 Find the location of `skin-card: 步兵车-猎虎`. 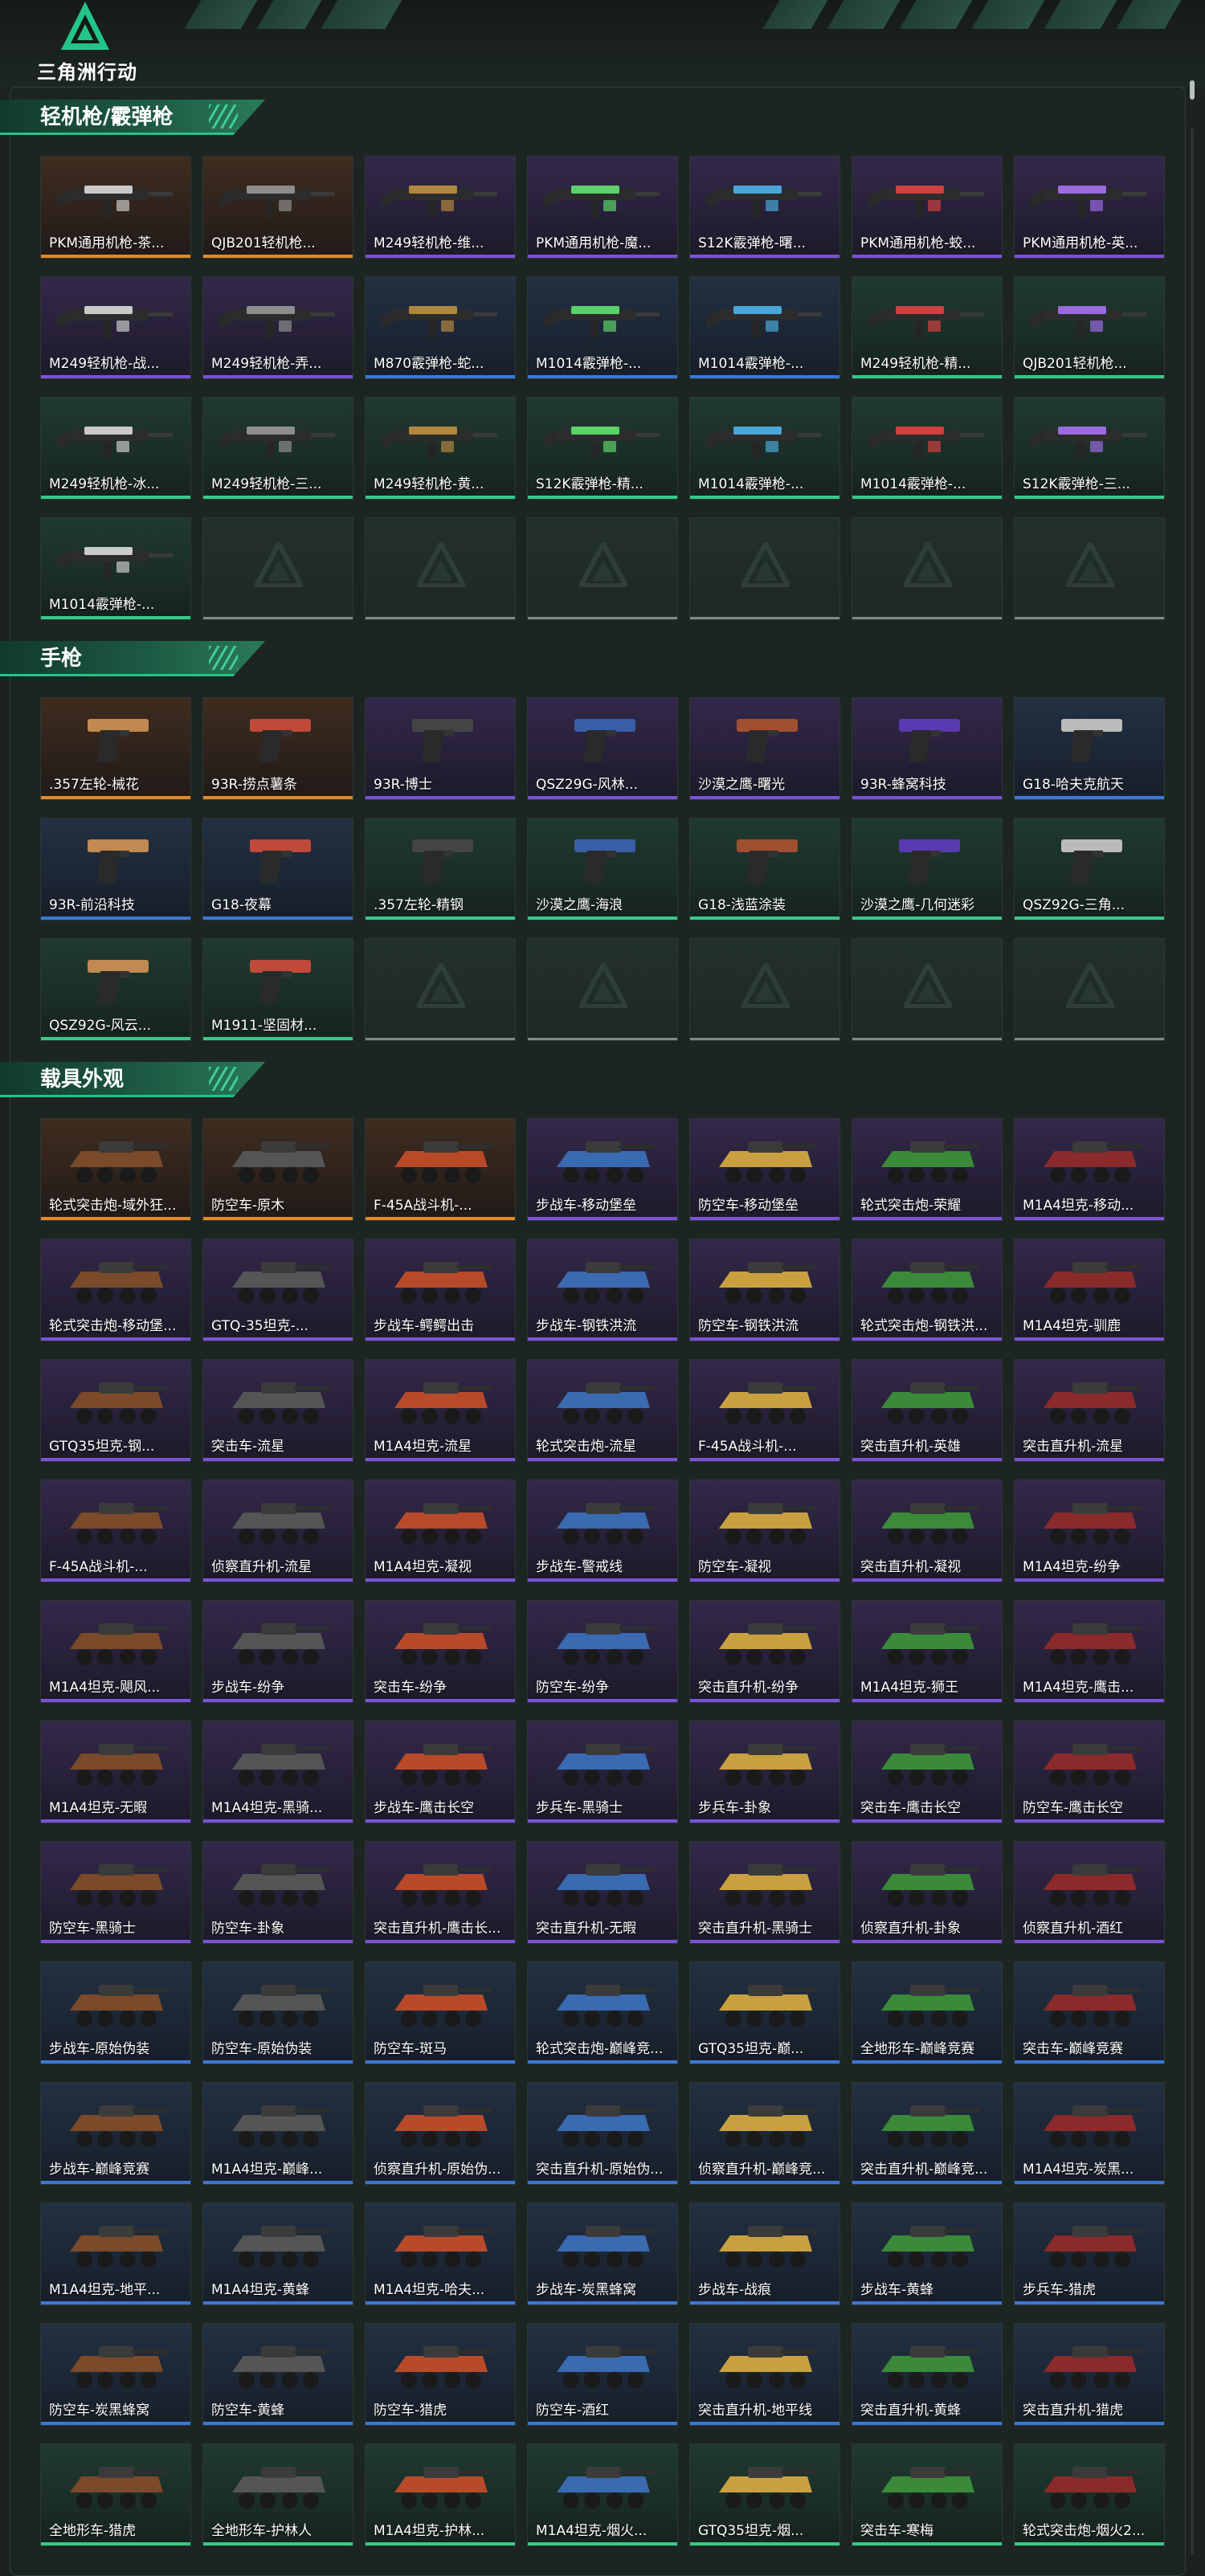

skin-card: 步兵车-猎虎 is located at coordinates (1089, 2253).